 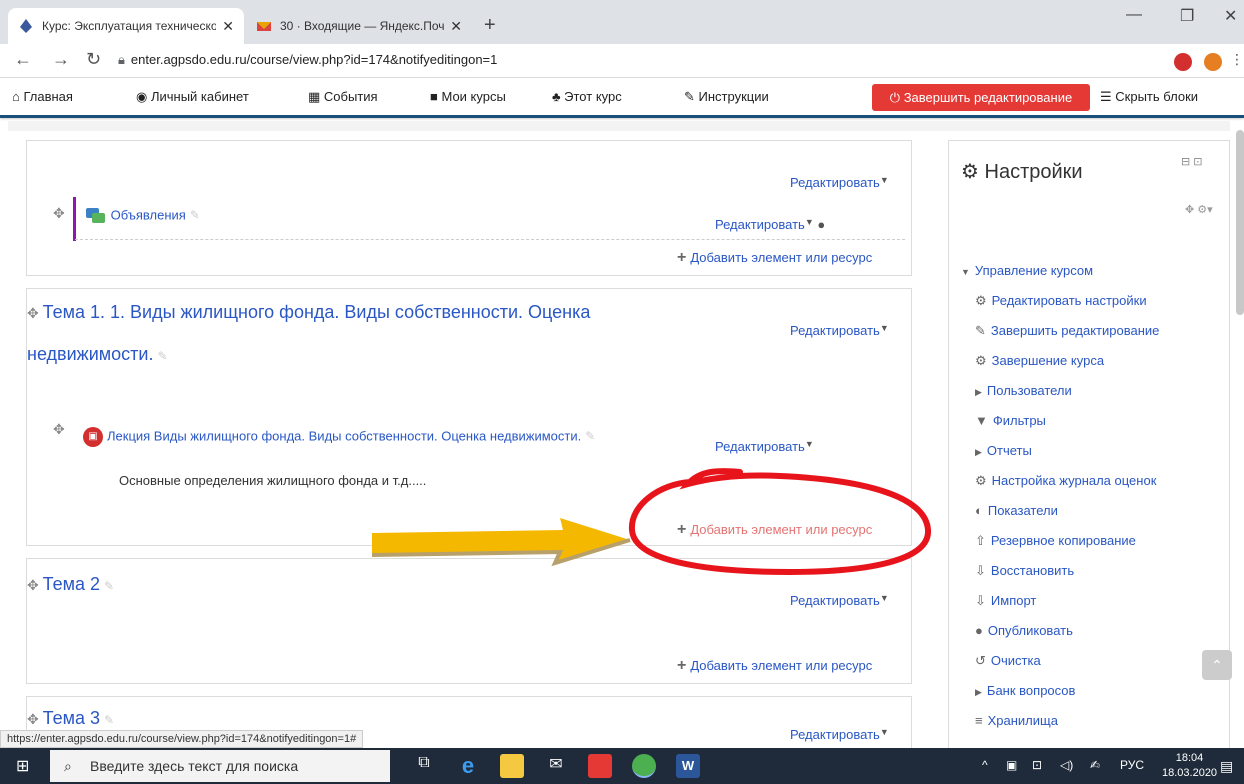 I want to click on language-indicator: РУС, so click(x=1132, y=765).